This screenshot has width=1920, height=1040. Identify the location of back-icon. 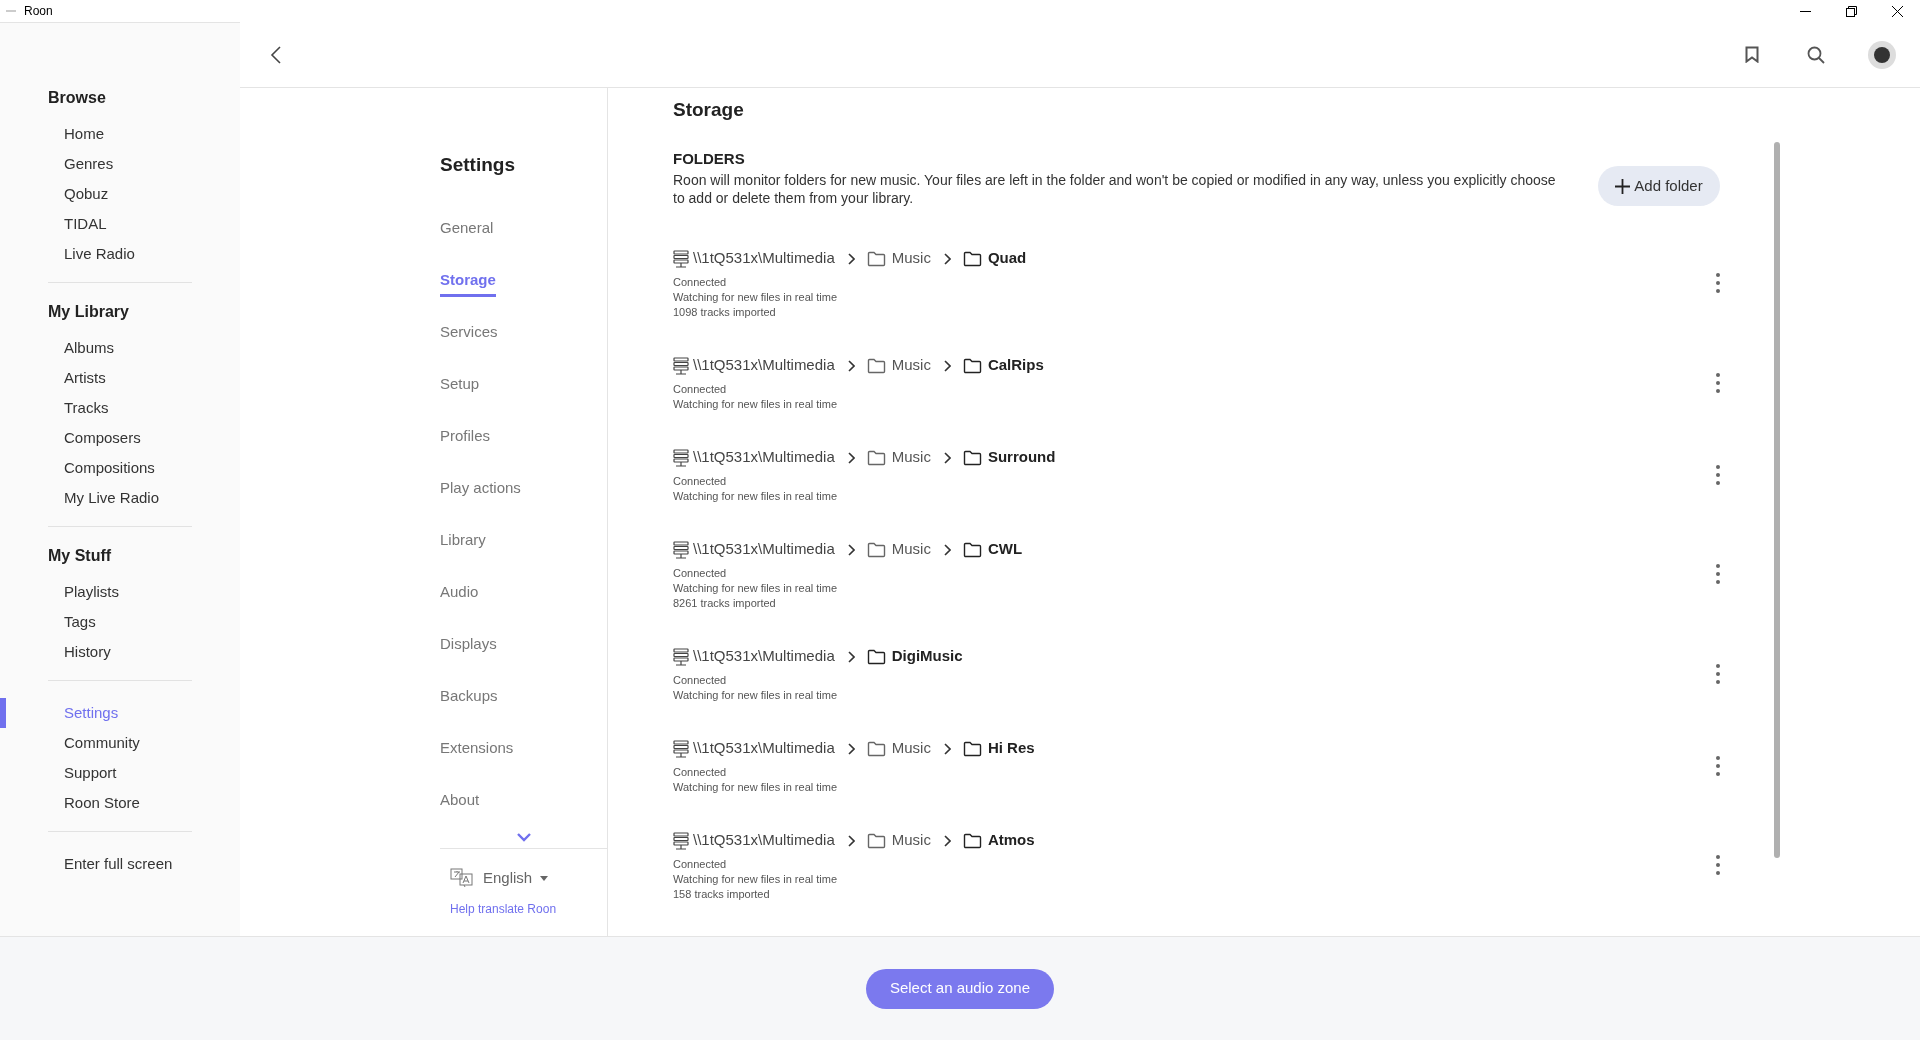
(276, 54).